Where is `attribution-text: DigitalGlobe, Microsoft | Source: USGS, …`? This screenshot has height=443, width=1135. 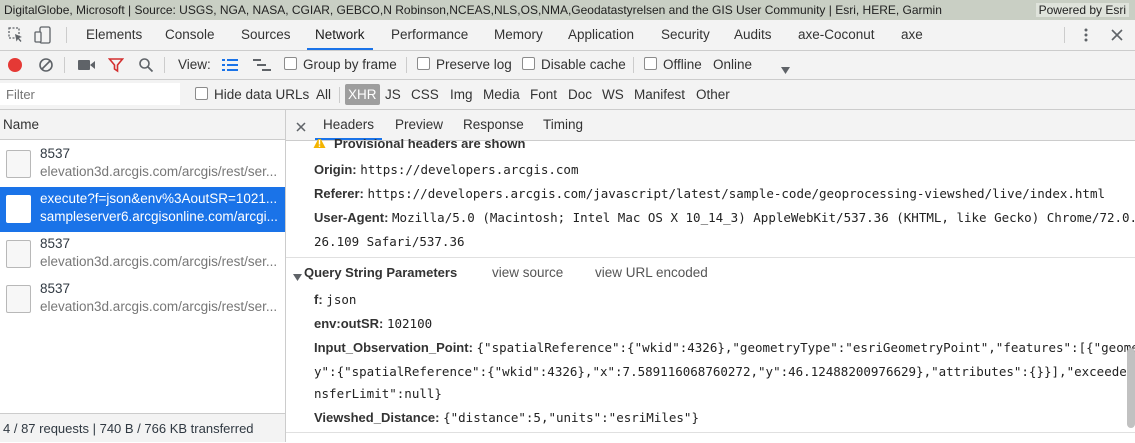
attribution-text: DigitalGlobe, Microsoft | Source: USGS, … is located at coordinates (473, 10).